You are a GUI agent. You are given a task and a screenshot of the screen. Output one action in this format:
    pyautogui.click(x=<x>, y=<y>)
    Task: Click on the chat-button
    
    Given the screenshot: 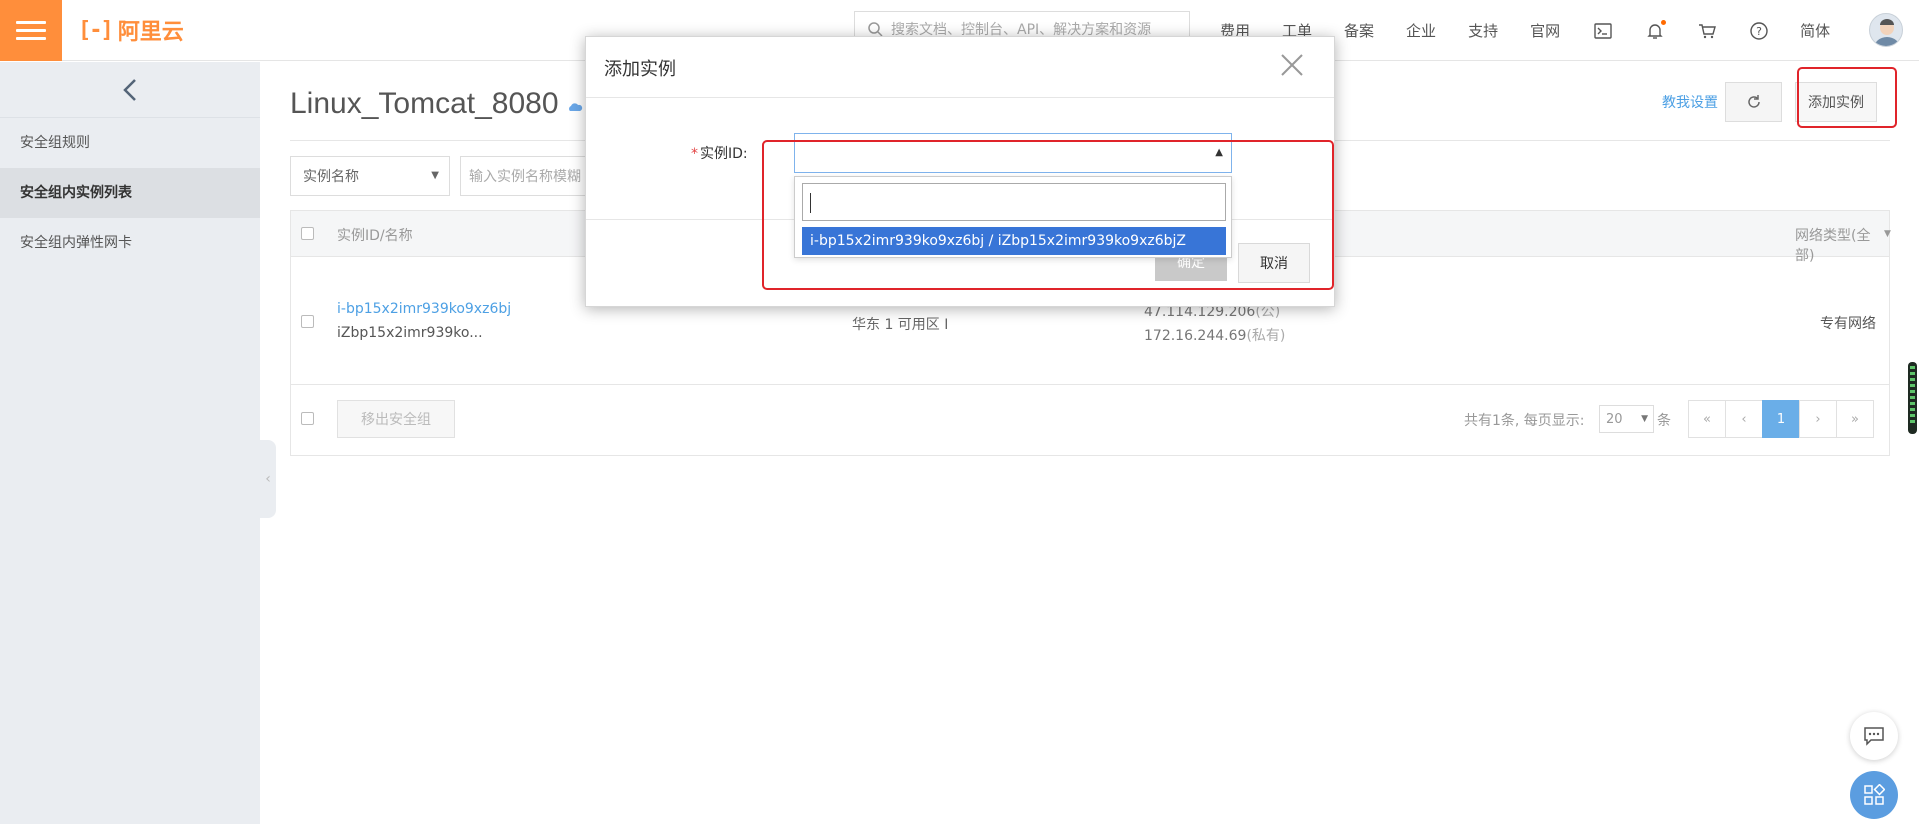 What is the action you would take?
    pyautogui.click(x=1874, y=736)
    